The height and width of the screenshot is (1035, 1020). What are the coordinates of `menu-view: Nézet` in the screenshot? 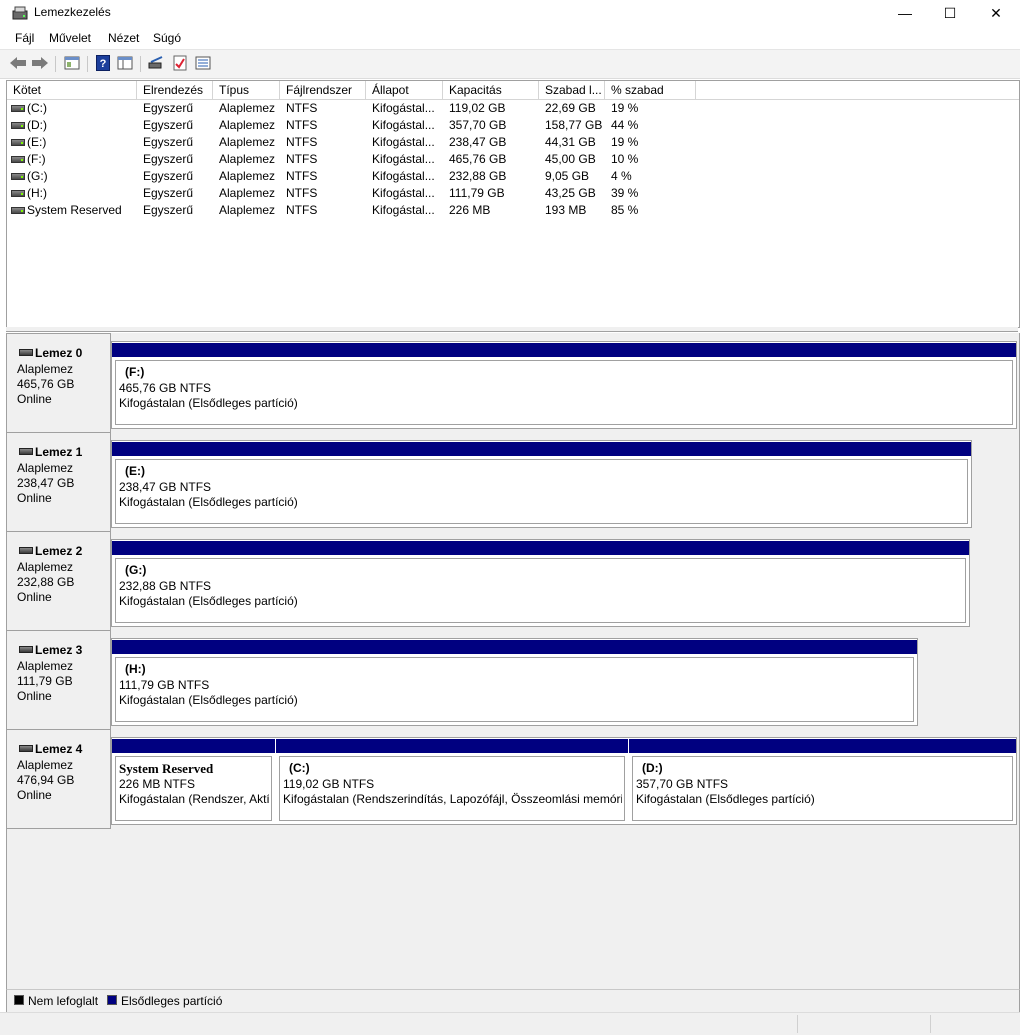 It's located at (123, 38).